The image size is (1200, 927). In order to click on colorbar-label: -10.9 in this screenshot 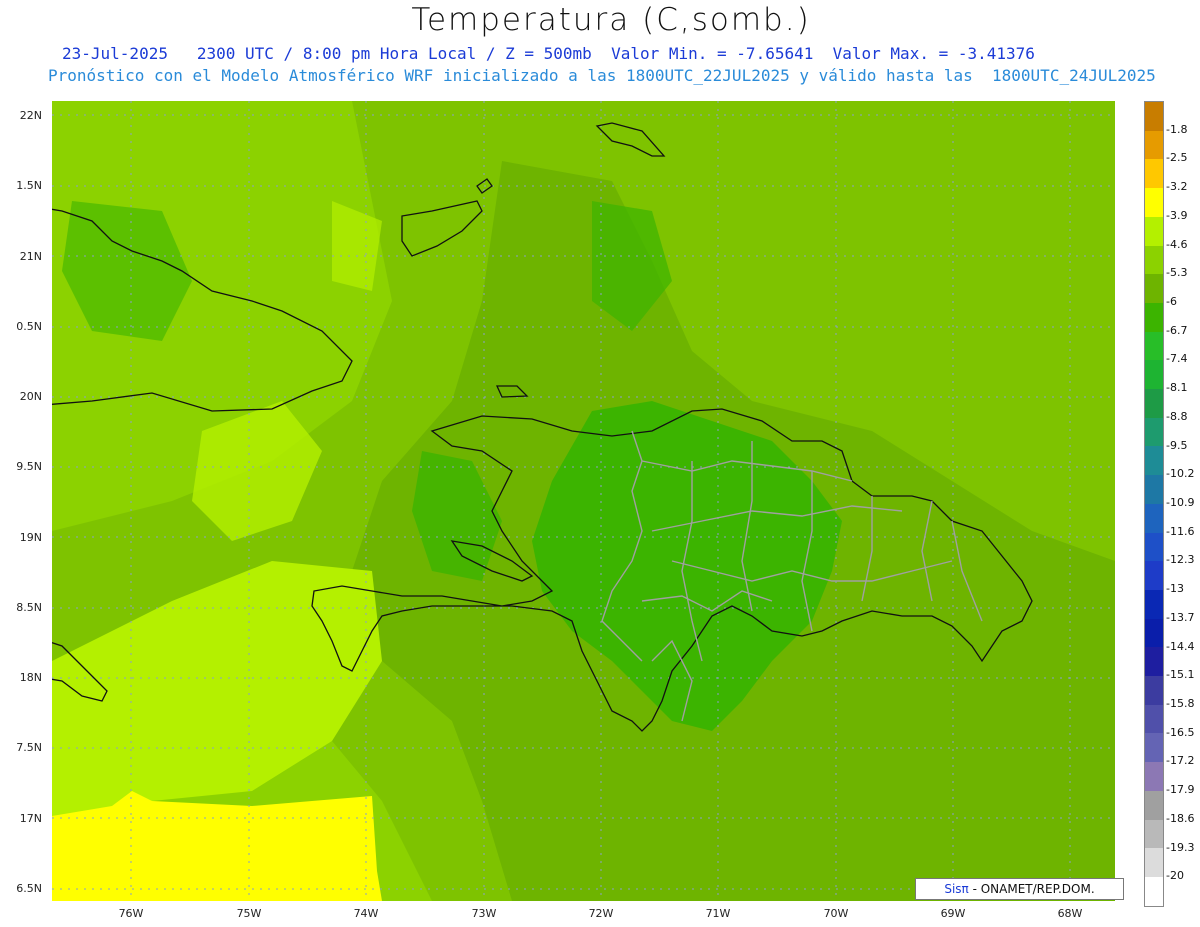, I will do `click(1180, 502)`.